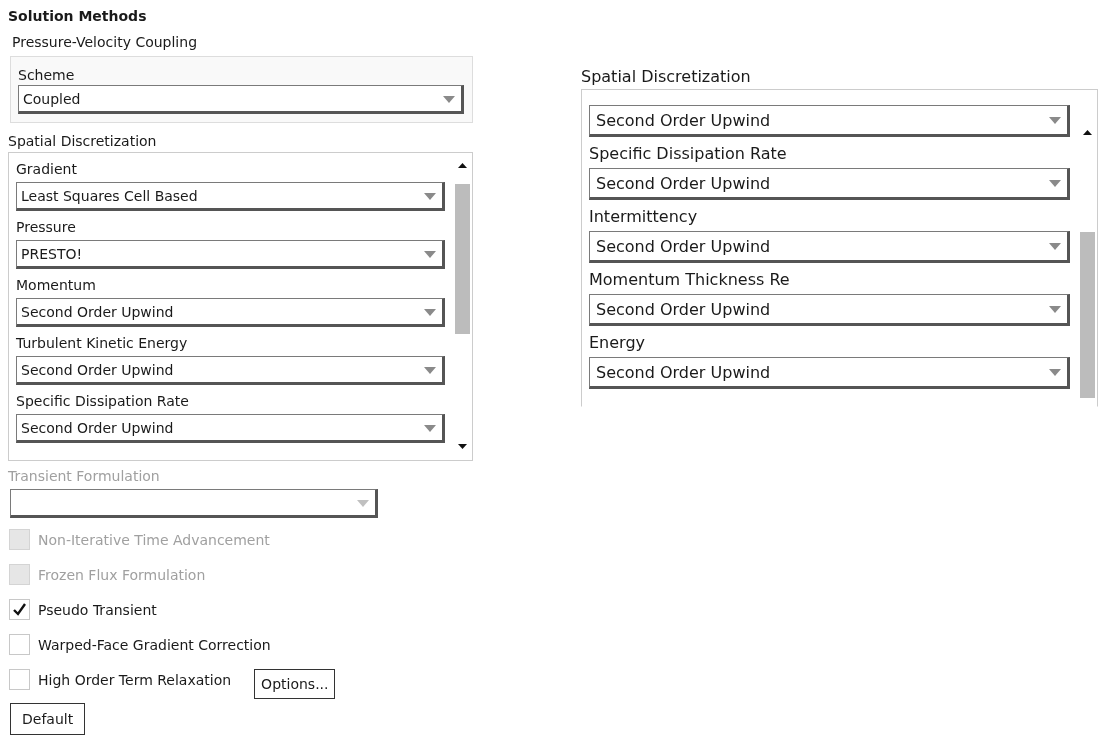  What do you see at coordinates (617, 343) in the screenshot?
I see `field-label: Energy` at bounding box center [617, 343].